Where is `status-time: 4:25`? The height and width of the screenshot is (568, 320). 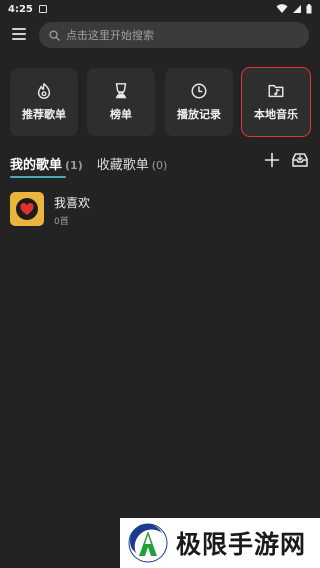
status-time: 4:25 is located at coordinates (20, 9).